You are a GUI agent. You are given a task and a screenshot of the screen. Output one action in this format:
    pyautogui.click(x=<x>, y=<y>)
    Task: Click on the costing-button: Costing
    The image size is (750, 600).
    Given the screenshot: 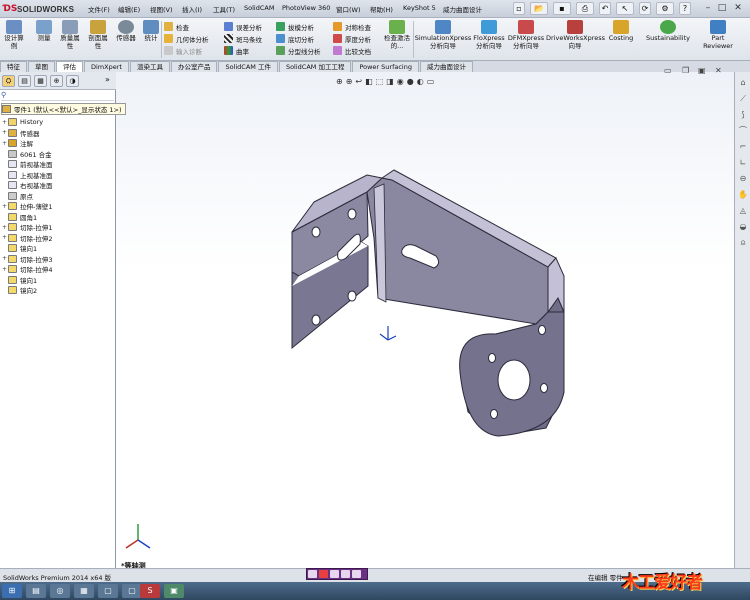 What is the action you would take?
    pyautogui.click(x=621, y=31)
    